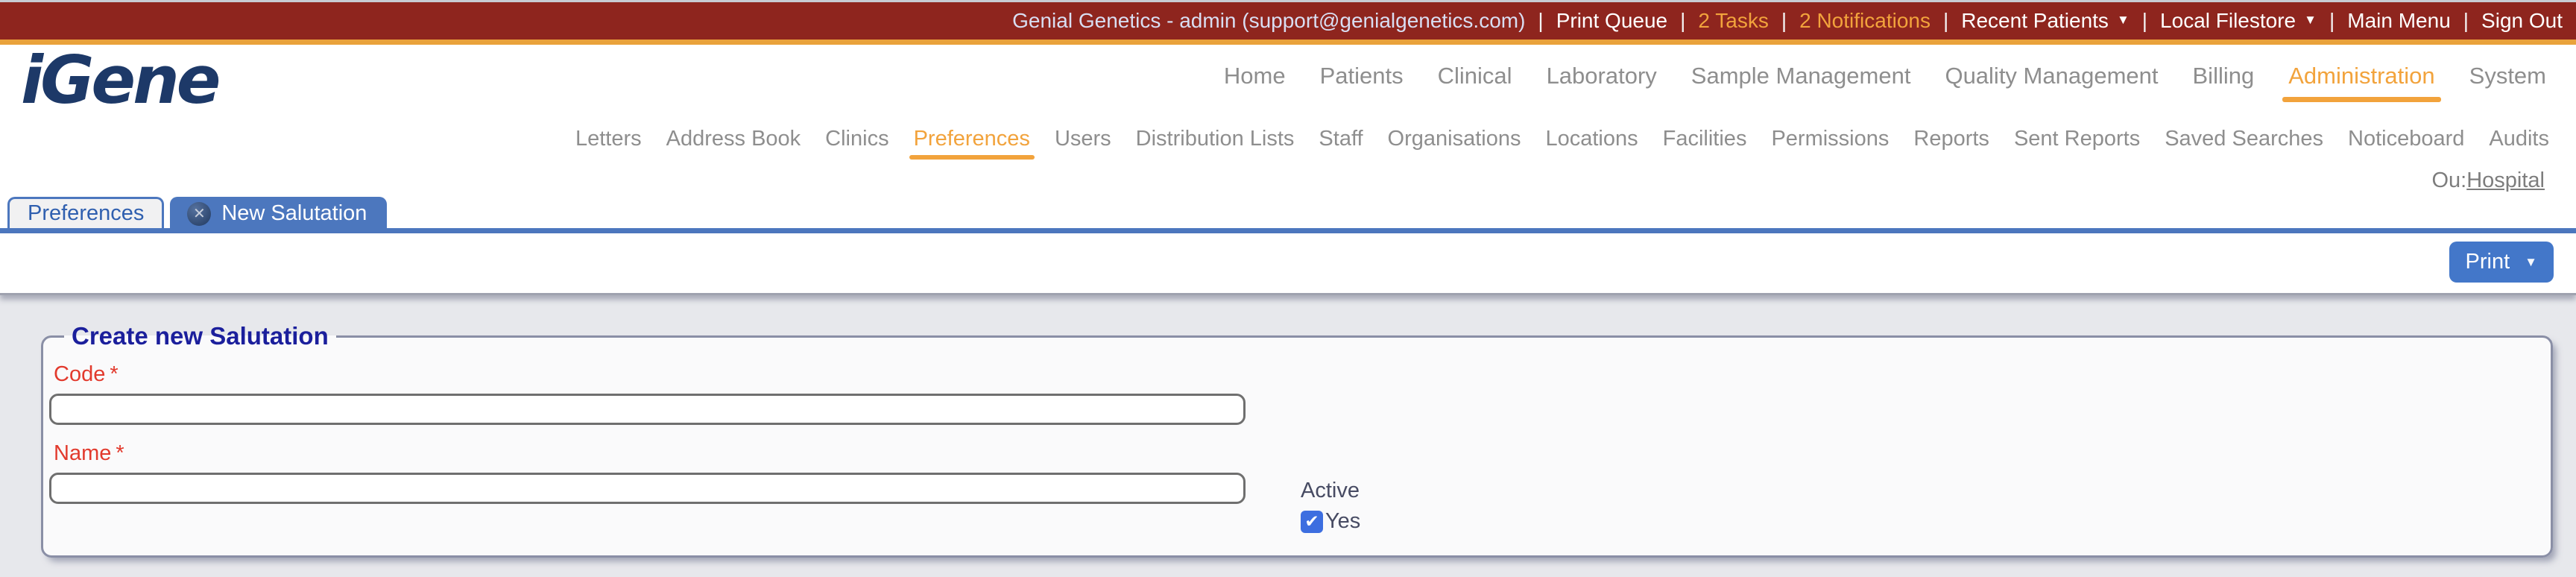 Image resolution: width=2576 pixels, height=577 pixels. What do you see at coordinates (2522, 21) in the screenshot?
I see `topbar-item-sign-out: Sign Out` at bounding box center [2522, 21].